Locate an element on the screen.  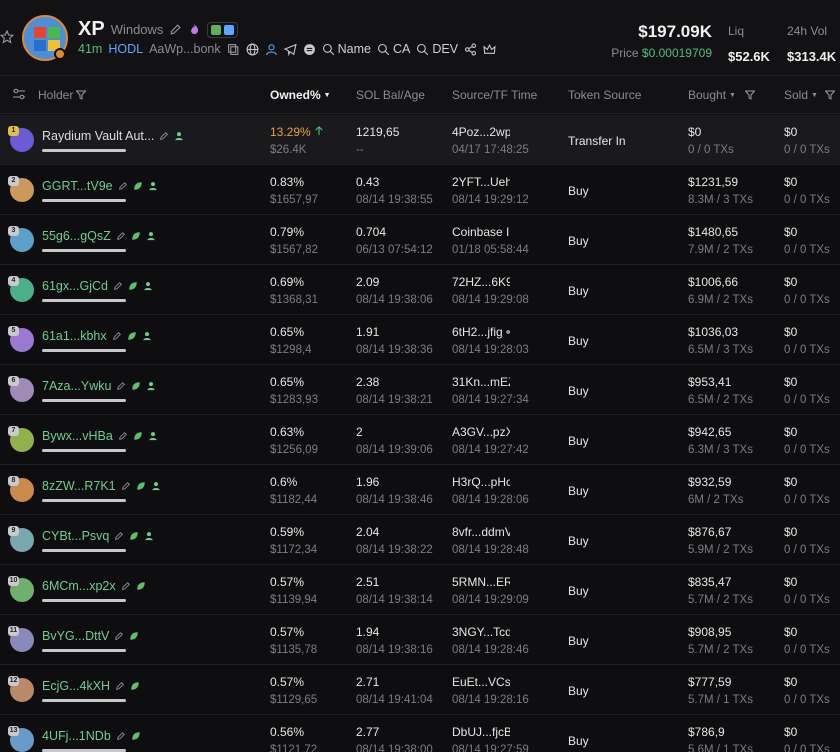
token-source-column-header: Token Source is located at coordinates (604, 95).